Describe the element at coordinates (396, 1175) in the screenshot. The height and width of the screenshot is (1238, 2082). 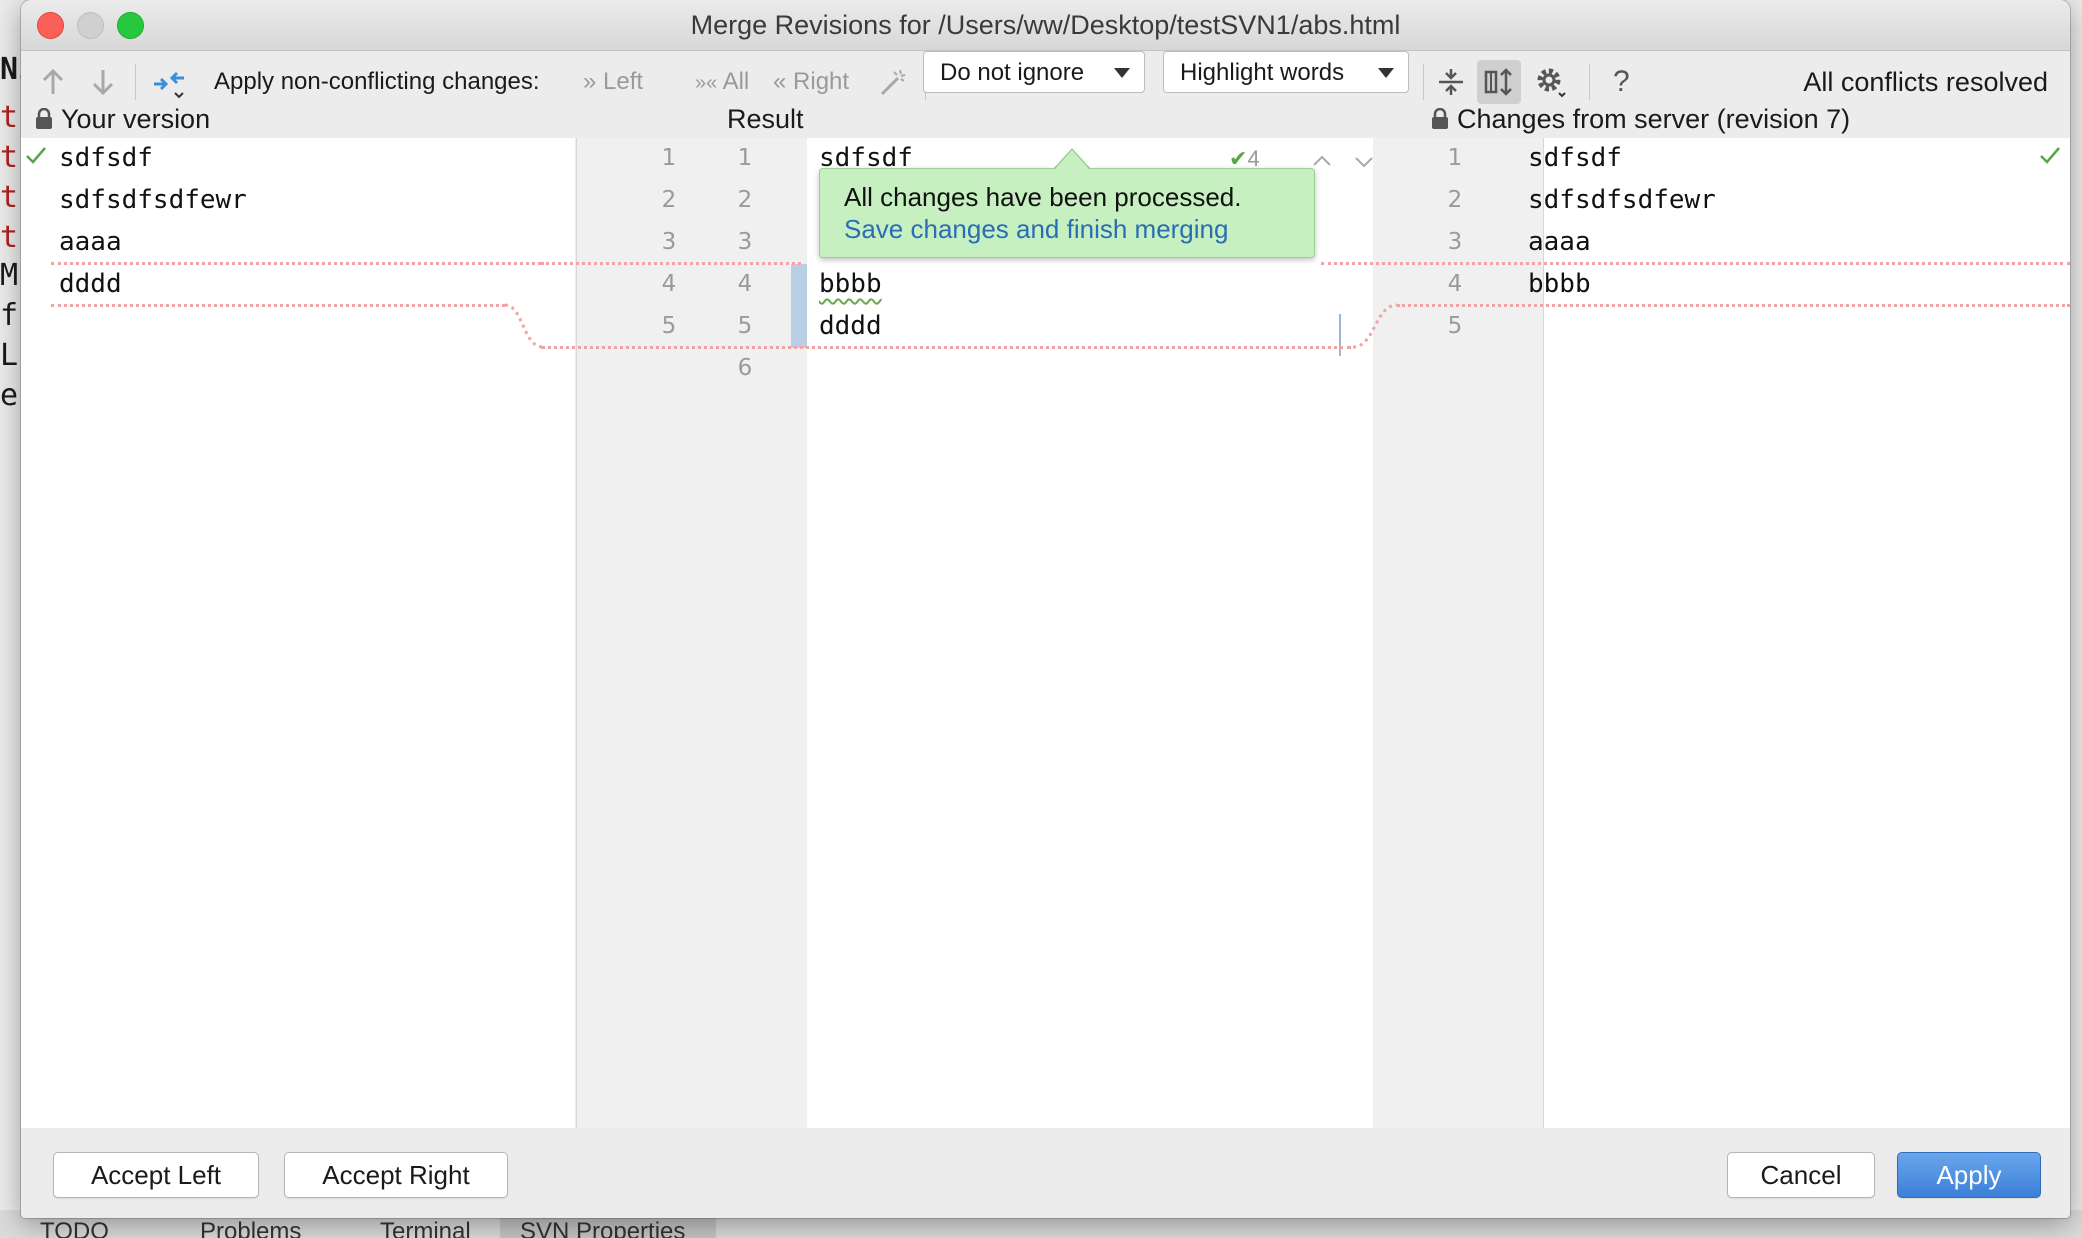
I see `accept-right-button: Accept Right` at that location.